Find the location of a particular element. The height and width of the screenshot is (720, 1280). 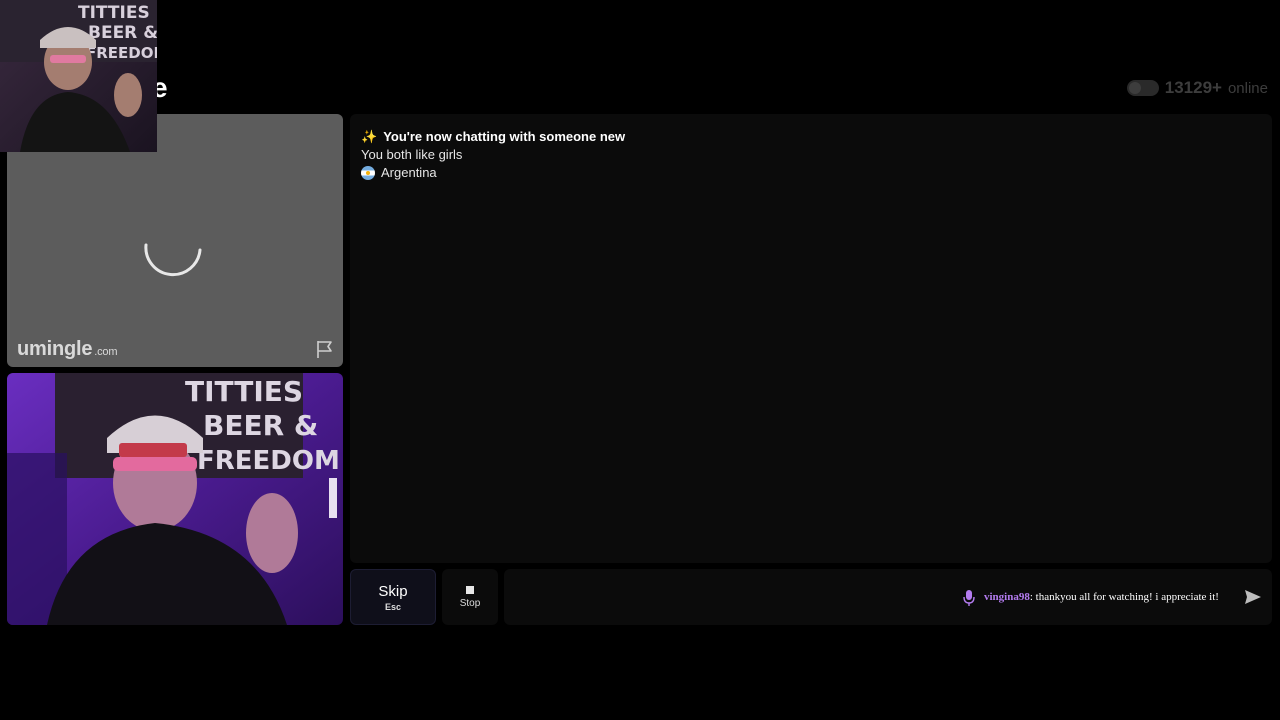

self-video: TITTIES BEER & FREEDOM is located at coordinates (175, 499).